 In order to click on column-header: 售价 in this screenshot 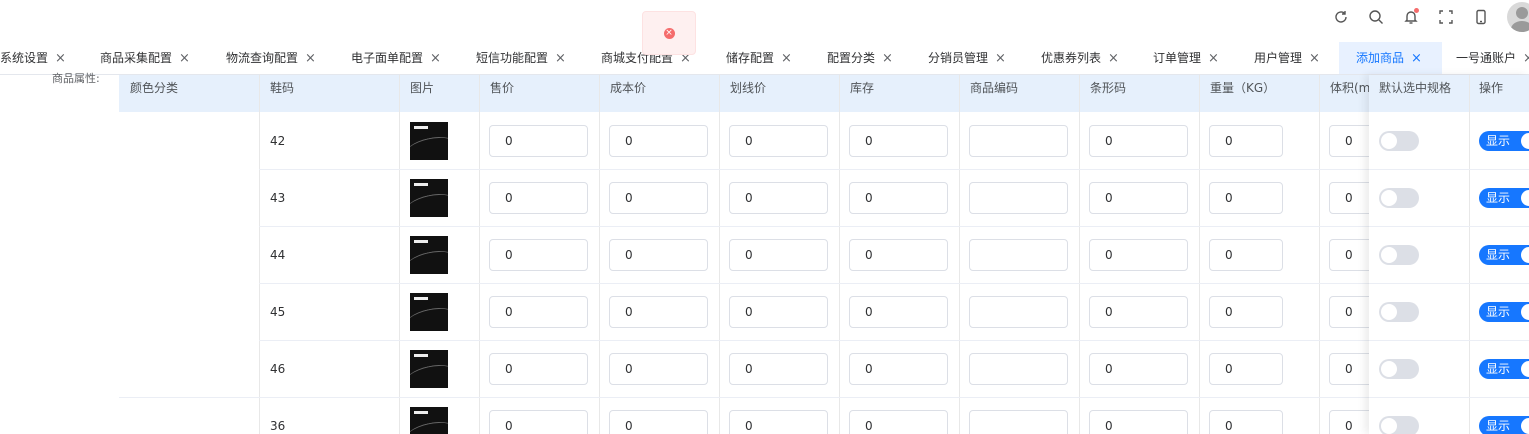, I will do `click(502, 88)`.